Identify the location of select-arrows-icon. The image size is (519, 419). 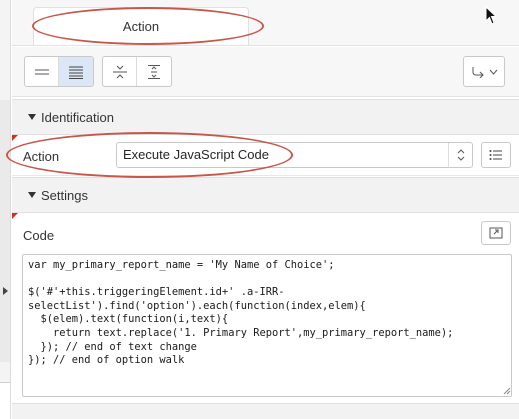
(460, 155).